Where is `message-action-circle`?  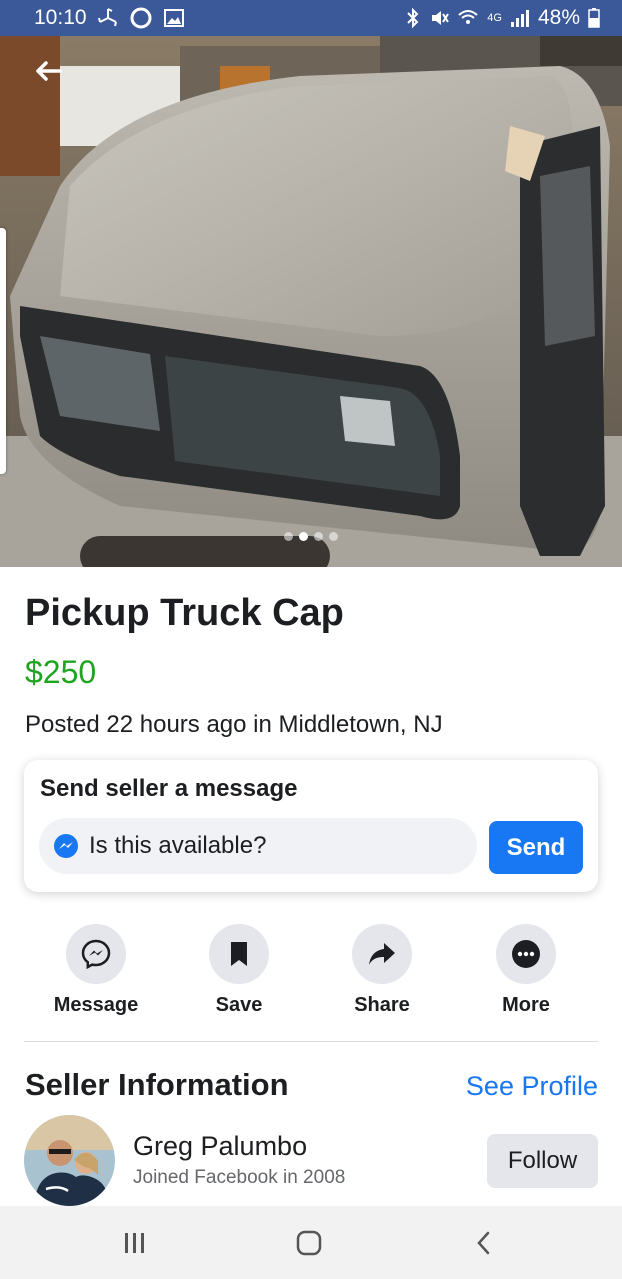
message-action-circle is located at coordinates (96, 954).